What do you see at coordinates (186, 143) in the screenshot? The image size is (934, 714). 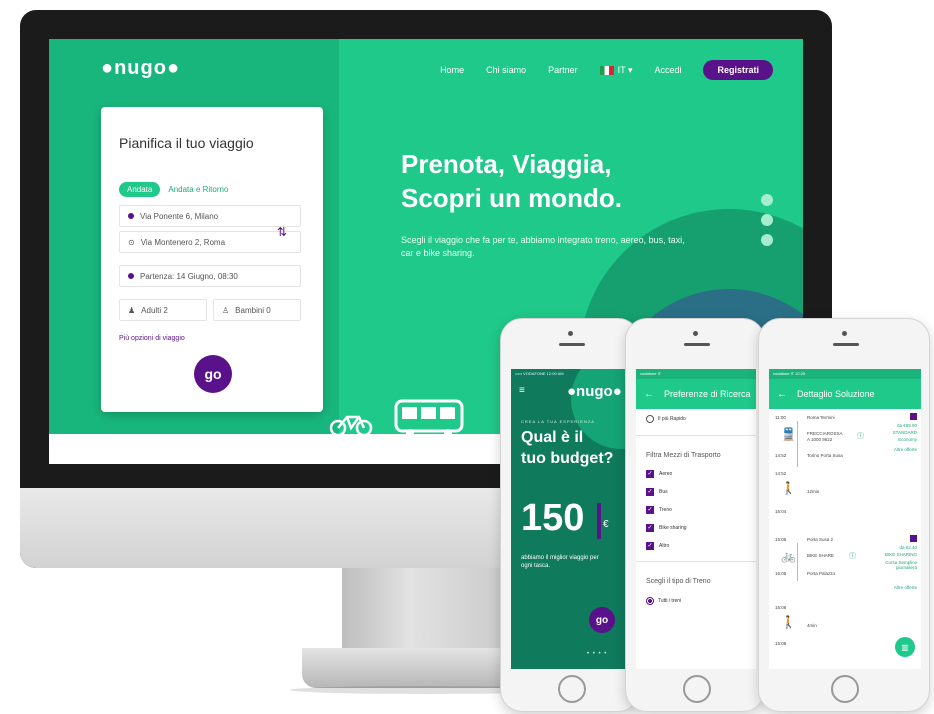 I see `planner-title: Pianifica il tuo viaggio` at bounding box center [186, 143].